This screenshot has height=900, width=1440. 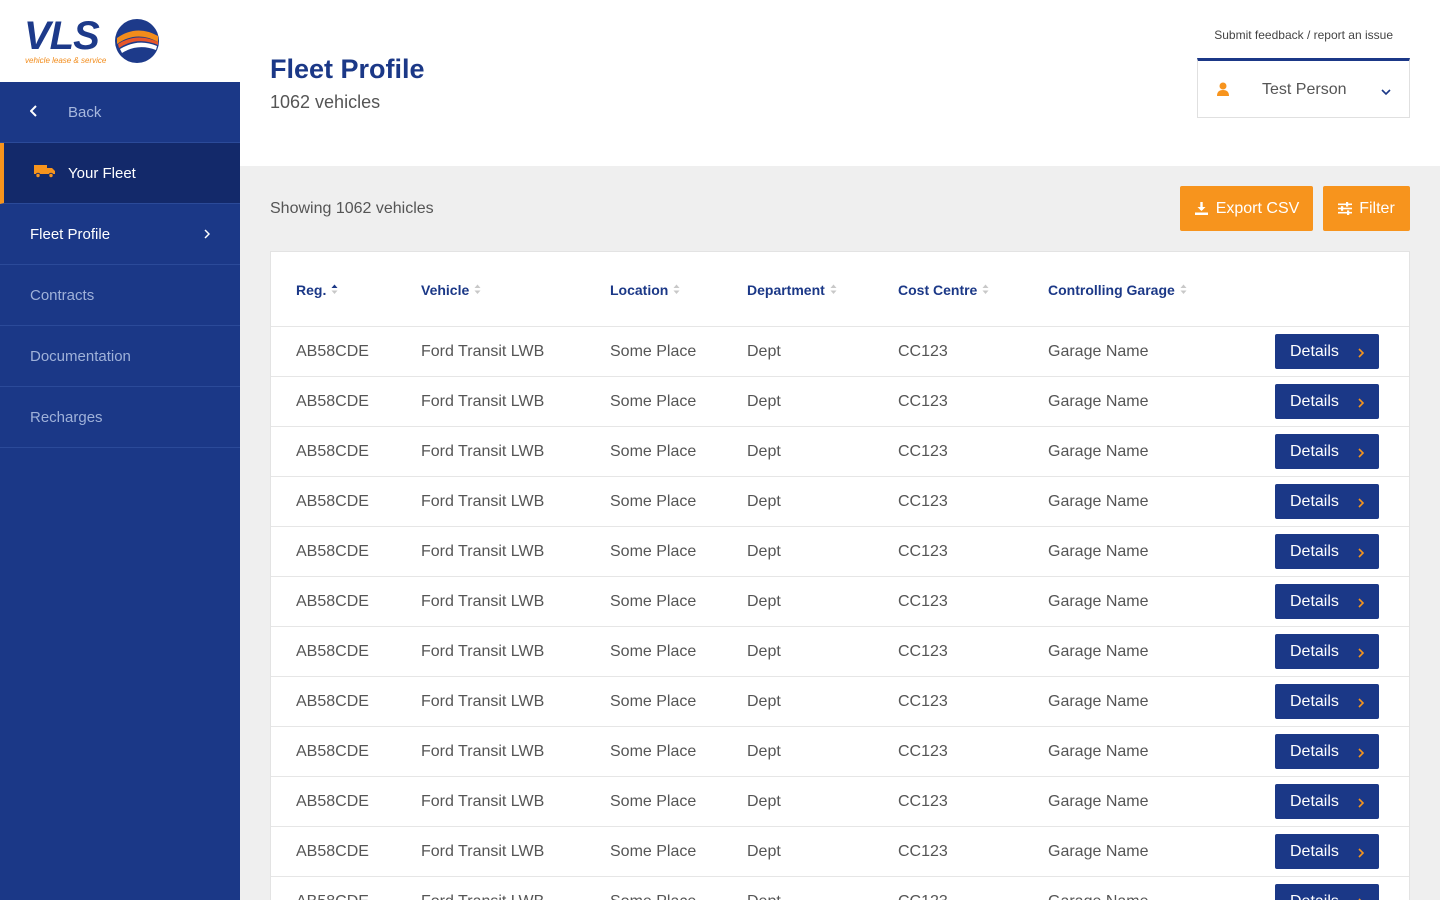 I want to click on user-menu: Test Person, so click(x=1303, y=88).